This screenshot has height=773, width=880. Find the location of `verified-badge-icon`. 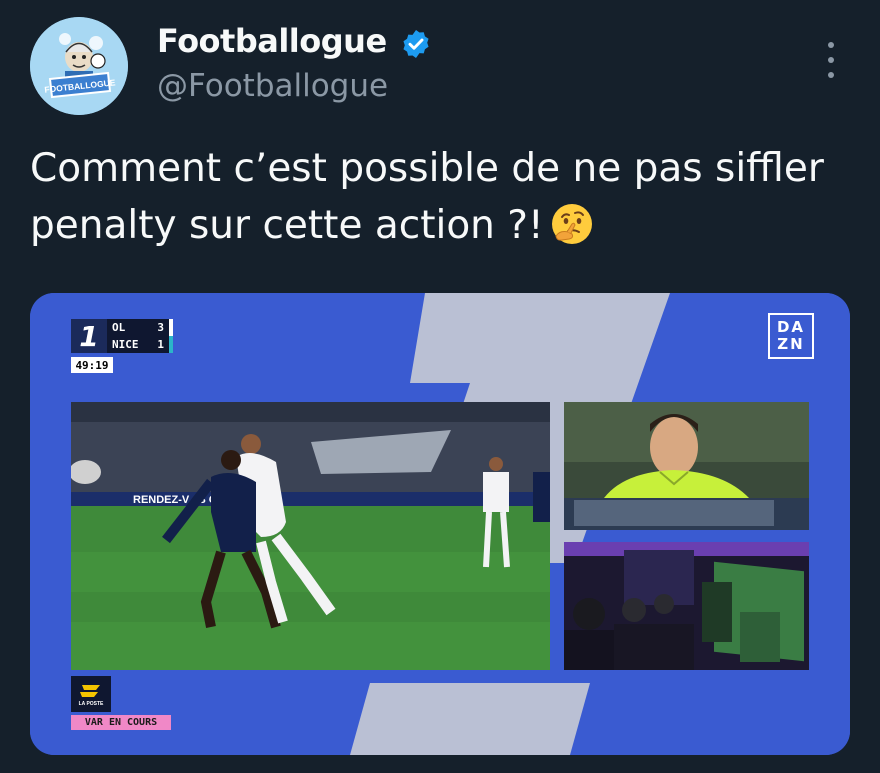

verified-badge-icon is located at coordinates (416, 44).